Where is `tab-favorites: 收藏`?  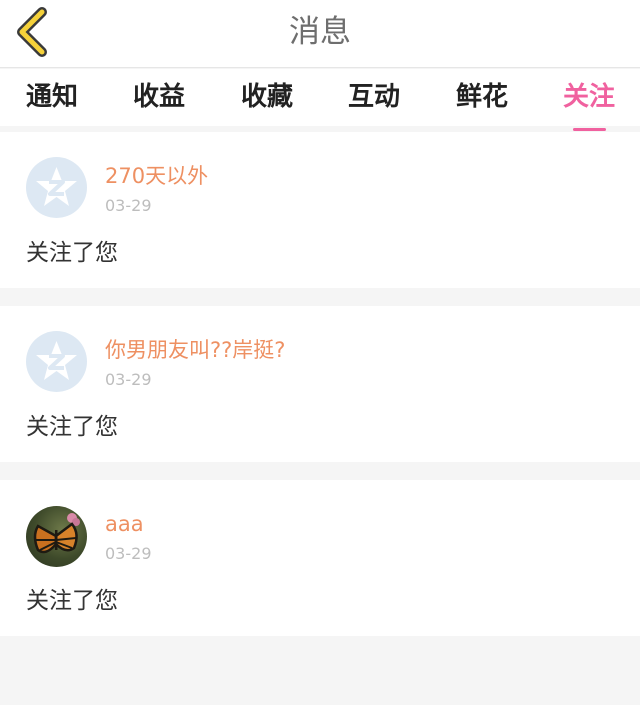 tab-favorites: 收藏 is located at coordinates (267, 97).